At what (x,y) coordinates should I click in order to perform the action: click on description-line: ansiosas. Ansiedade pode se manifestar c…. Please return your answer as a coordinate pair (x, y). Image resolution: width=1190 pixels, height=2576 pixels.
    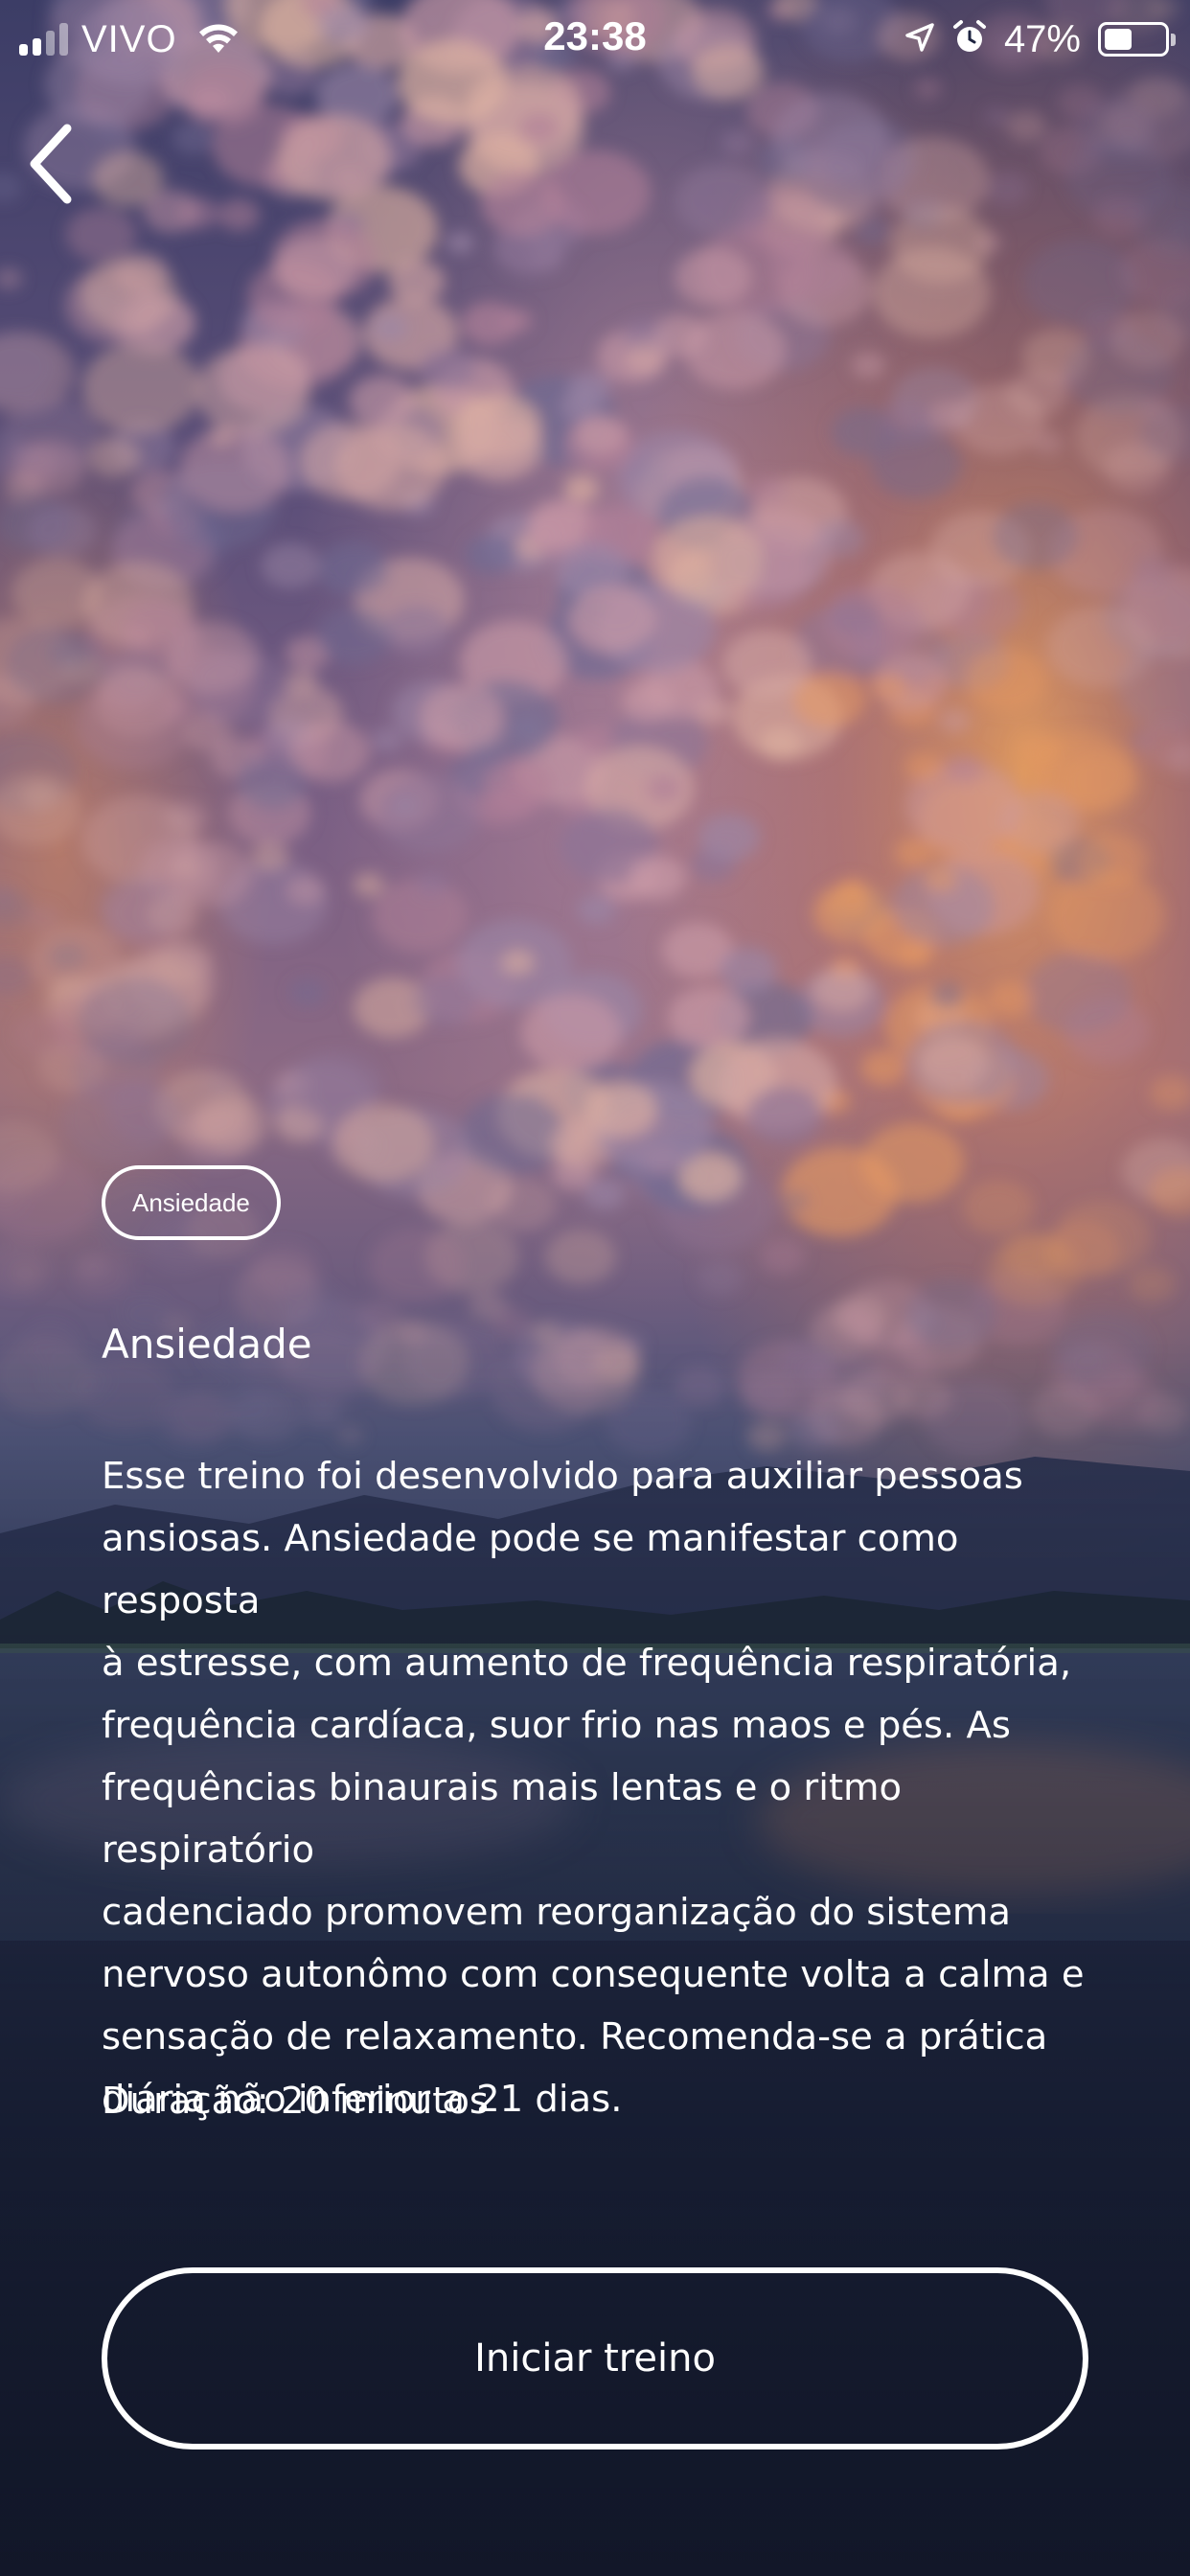
    Looking at the image, I should click on (530, 1569).